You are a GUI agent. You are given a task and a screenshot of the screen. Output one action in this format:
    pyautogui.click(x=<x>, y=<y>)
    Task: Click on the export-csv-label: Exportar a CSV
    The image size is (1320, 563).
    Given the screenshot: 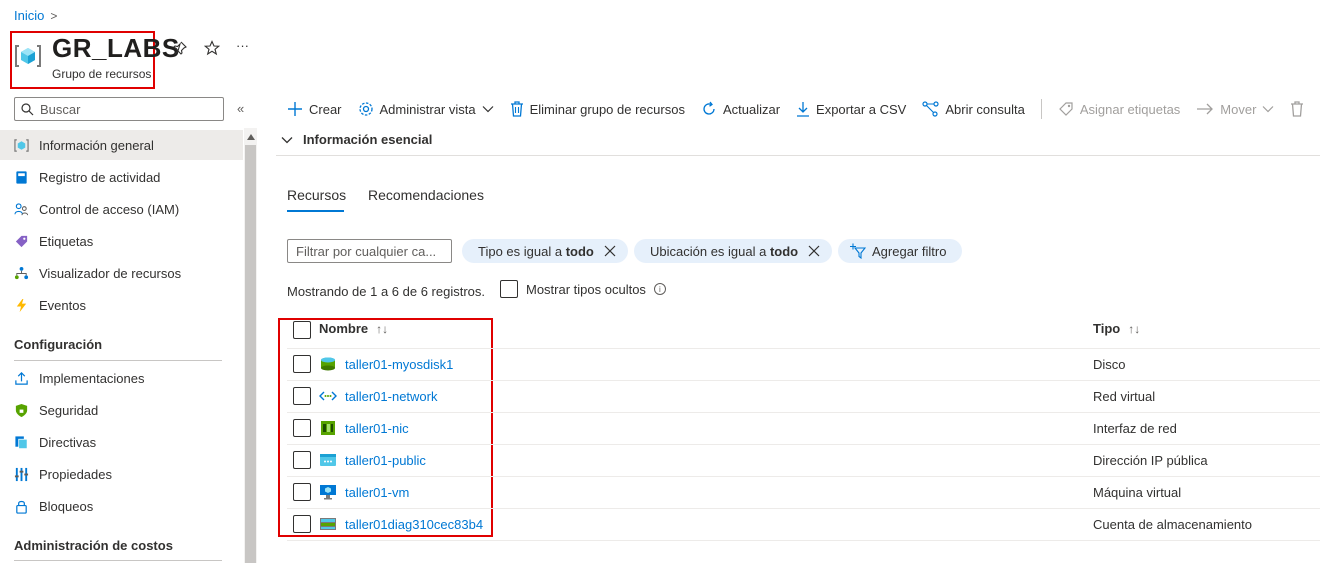 What is the action you would take?
    pyautogui.click(x=861, y=109)
    